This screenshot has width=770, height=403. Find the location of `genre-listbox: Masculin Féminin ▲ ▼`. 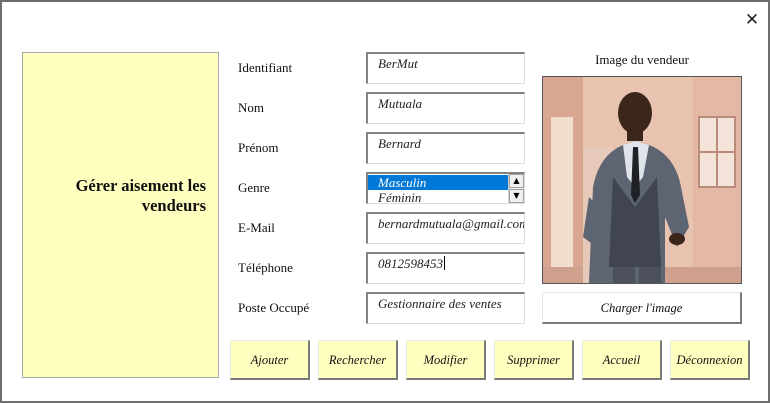

genre-listbox: Masculin Féminin ▲ ▼ is located at coordinates (445, 188).